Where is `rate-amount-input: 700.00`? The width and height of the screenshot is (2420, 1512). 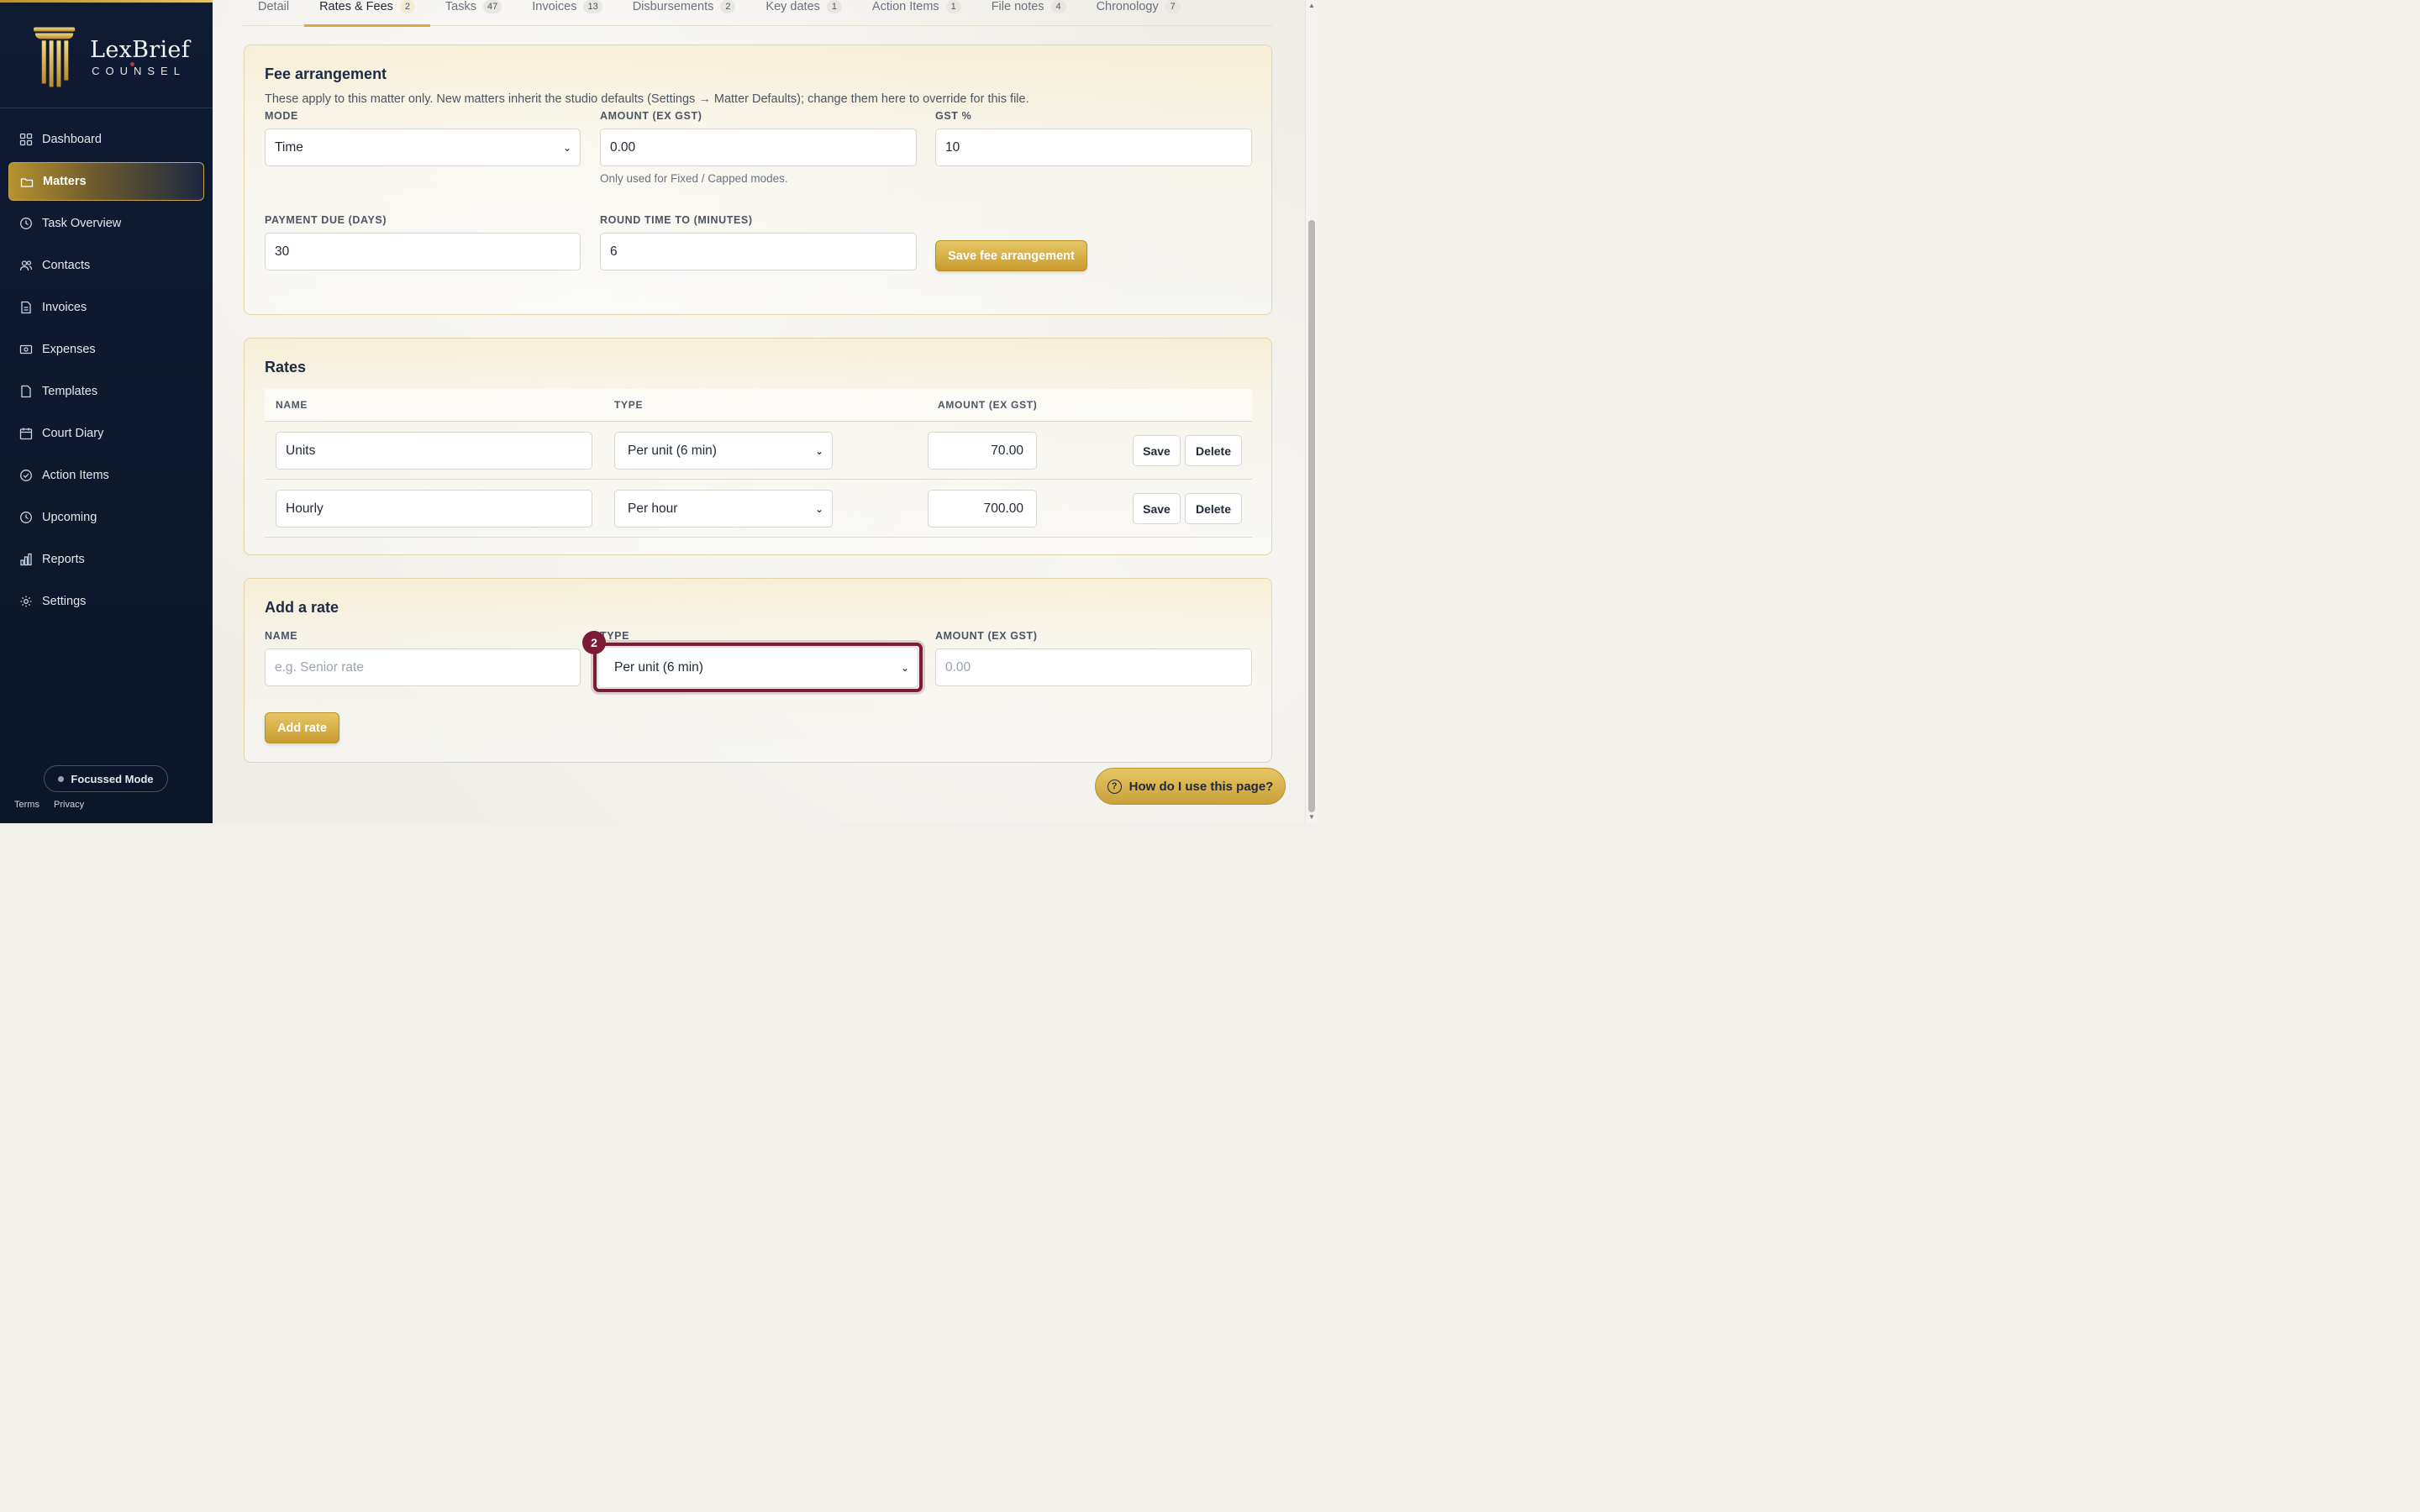 rate-amount-input: 700.00 is located at coordinates (983, 509).